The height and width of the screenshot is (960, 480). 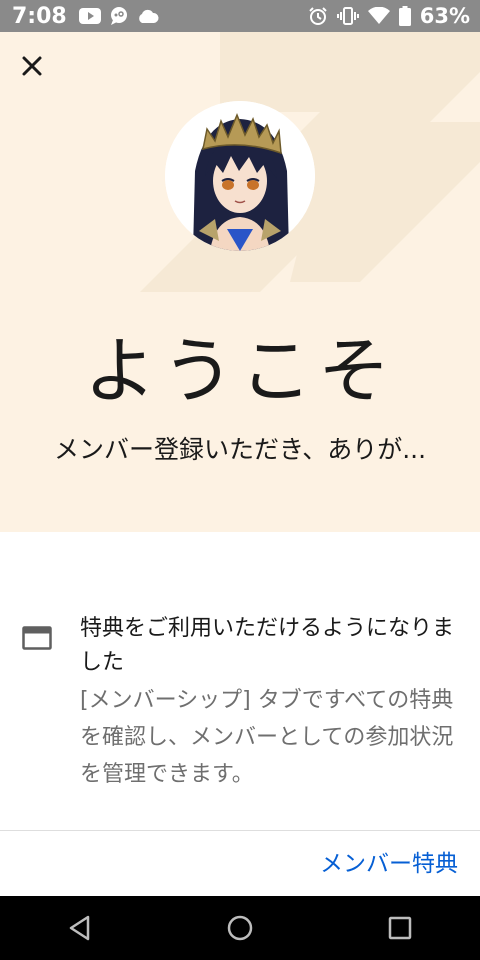 What do you see at coordinates (267, 645) in the screenshot?
I see `benefit-title: 特典をご利用いただけるようになりました` at bounding box center [267, 645].